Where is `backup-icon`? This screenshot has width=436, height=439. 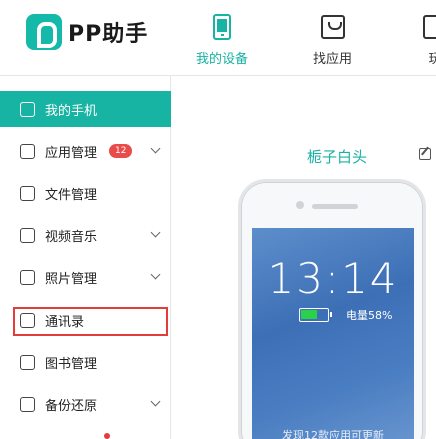
backup-icon is located at coordinates (27, 404).